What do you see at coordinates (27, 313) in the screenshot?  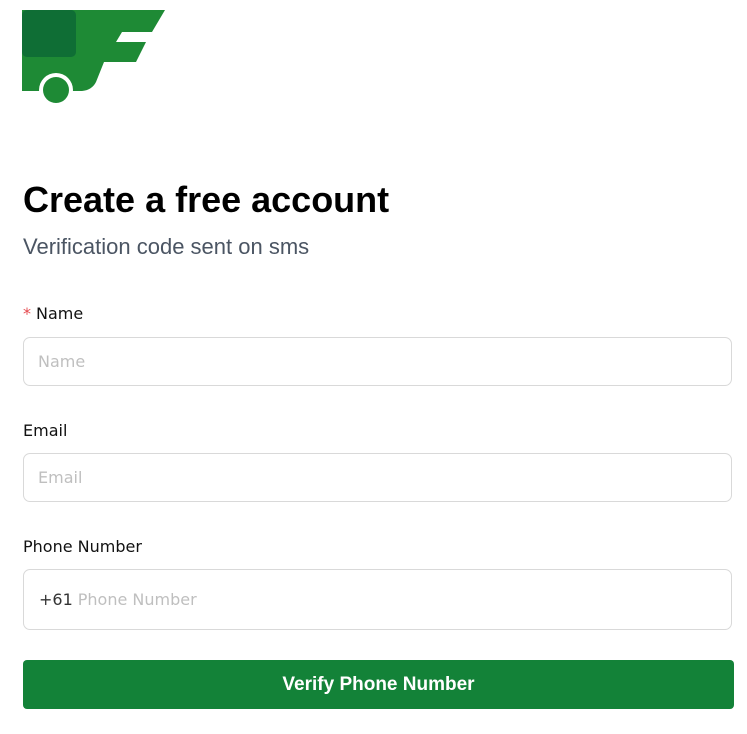 I see `required-asterisk: *` at bounding box center [27, 313].